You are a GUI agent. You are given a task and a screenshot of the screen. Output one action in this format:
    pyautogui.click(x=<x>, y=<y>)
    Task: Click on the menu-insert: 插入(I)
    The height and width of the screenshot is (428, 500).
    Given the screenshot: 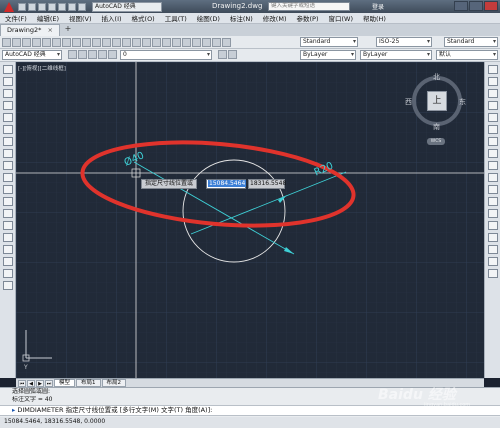 What is the action you would take?
    pyautogui.click(x=112, y=18)
    